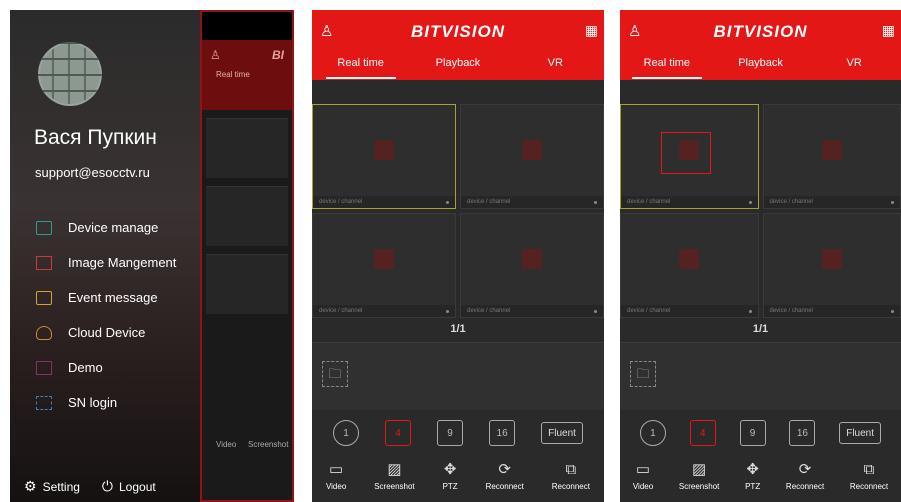  Describe the element at coordinates (95, 137) in the screenshot. I see `user-name: Вася Пупкин` at that location.